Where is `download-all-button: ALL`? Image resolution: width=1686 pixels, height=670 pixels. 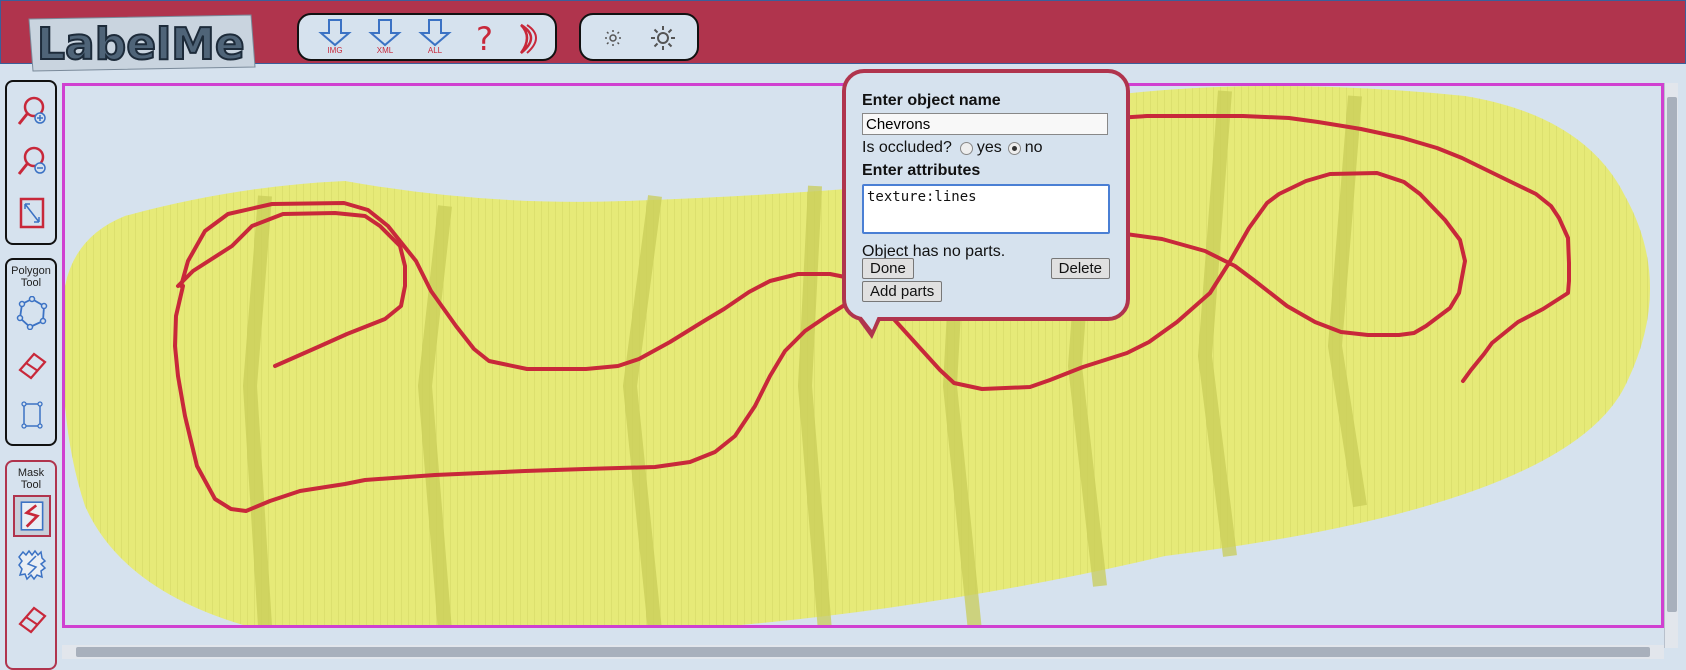 download-all-button: ALL is located at coordinates (435, 38).